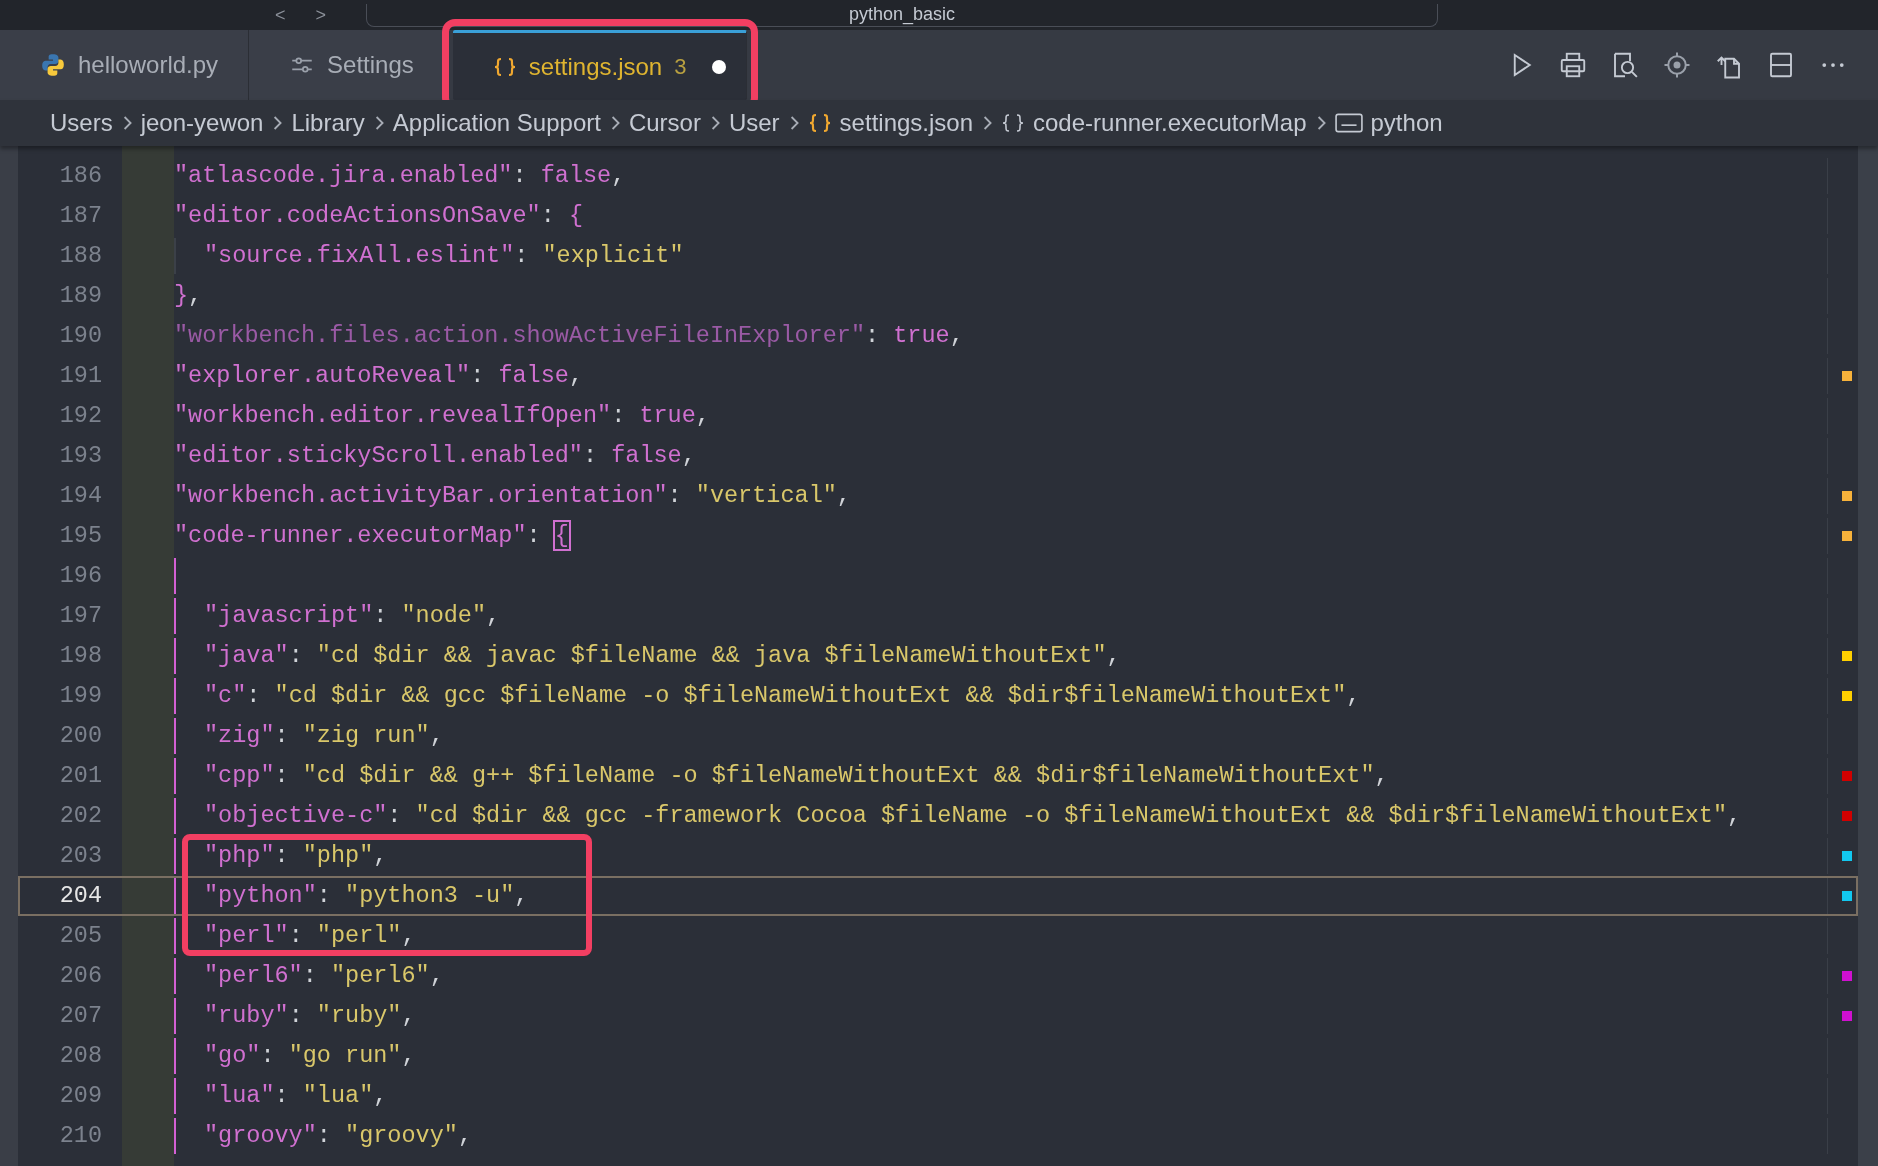 Image resolution: width=1878 pixels, height=1166 pixels. What do you see at coordinates (662, 656) in the screenshot?
I see `code-line: "java": "cd $dir && javac $fileName && java $fileNameWithoutExt",` at bounding box center [662, 656].